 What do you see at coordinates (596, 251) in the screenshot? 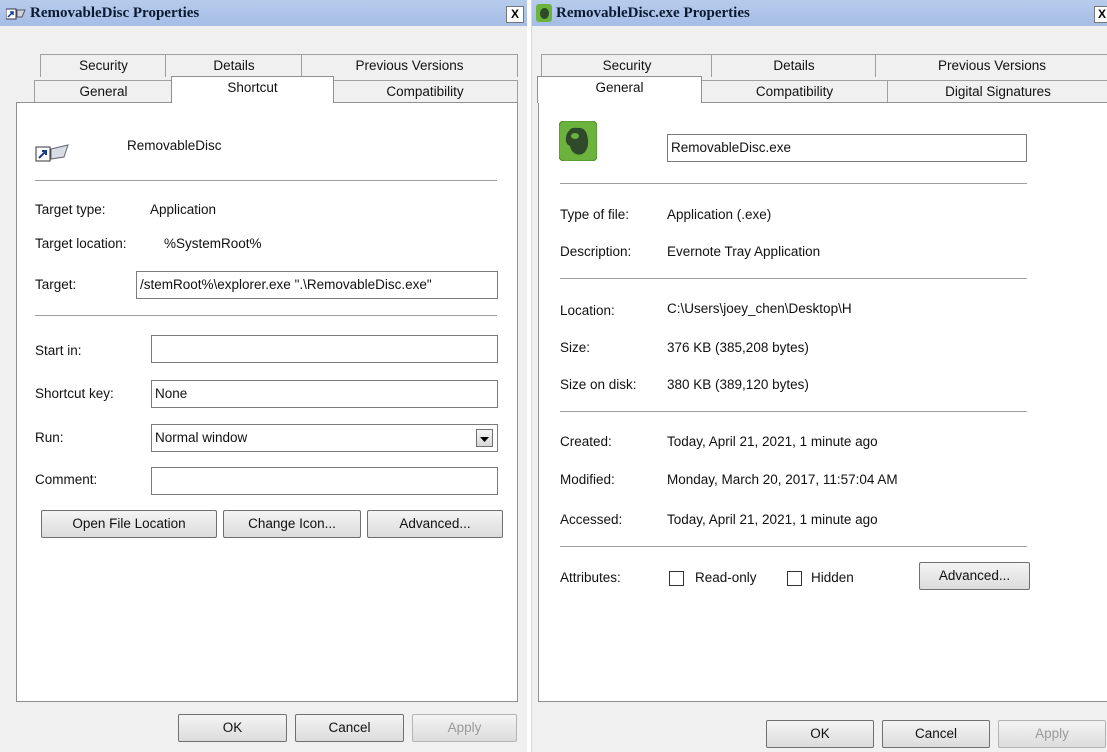
I see `description-label: Description:` at bounding box center [596, 251].